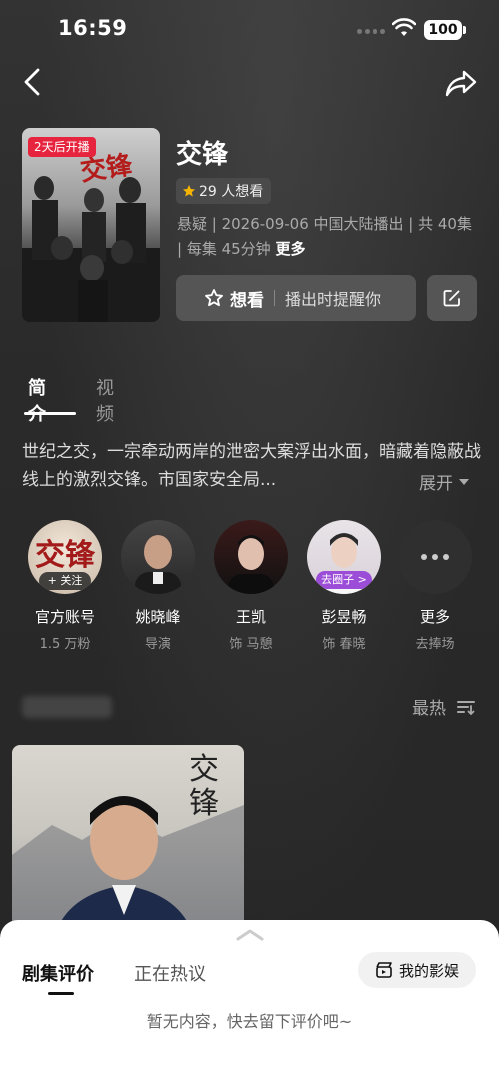  I want to click on section-header: 最热, so click(249, 707).